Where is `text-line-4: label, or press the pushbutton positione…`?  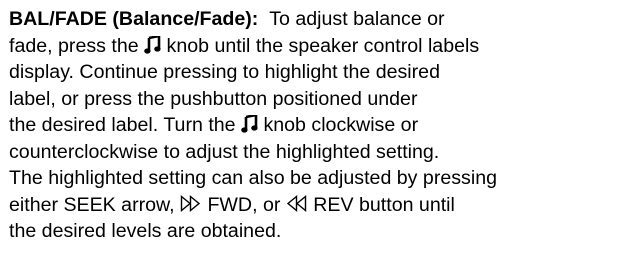
text-line-4: label, or press the pushbutton positione… is located at coordinates (213, 98).